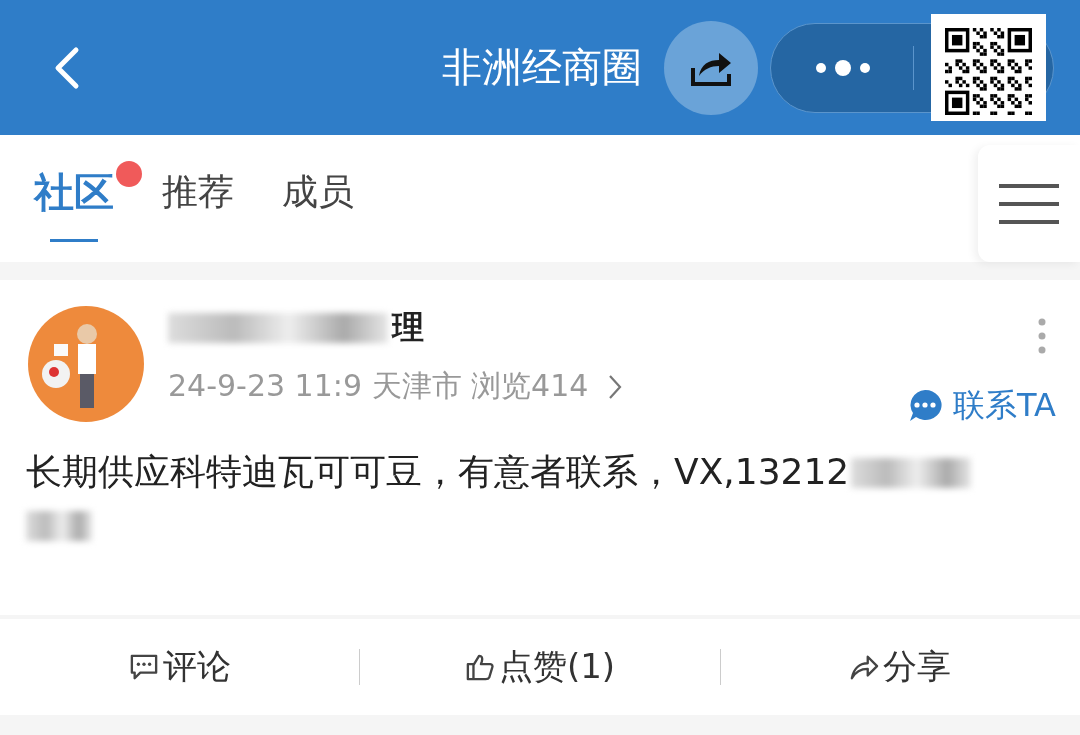 The image size is (1080, 735). What do you see at coordinates (843, 67) in the screenshot?
I see `more-icon` at bounding box center [843, 67].